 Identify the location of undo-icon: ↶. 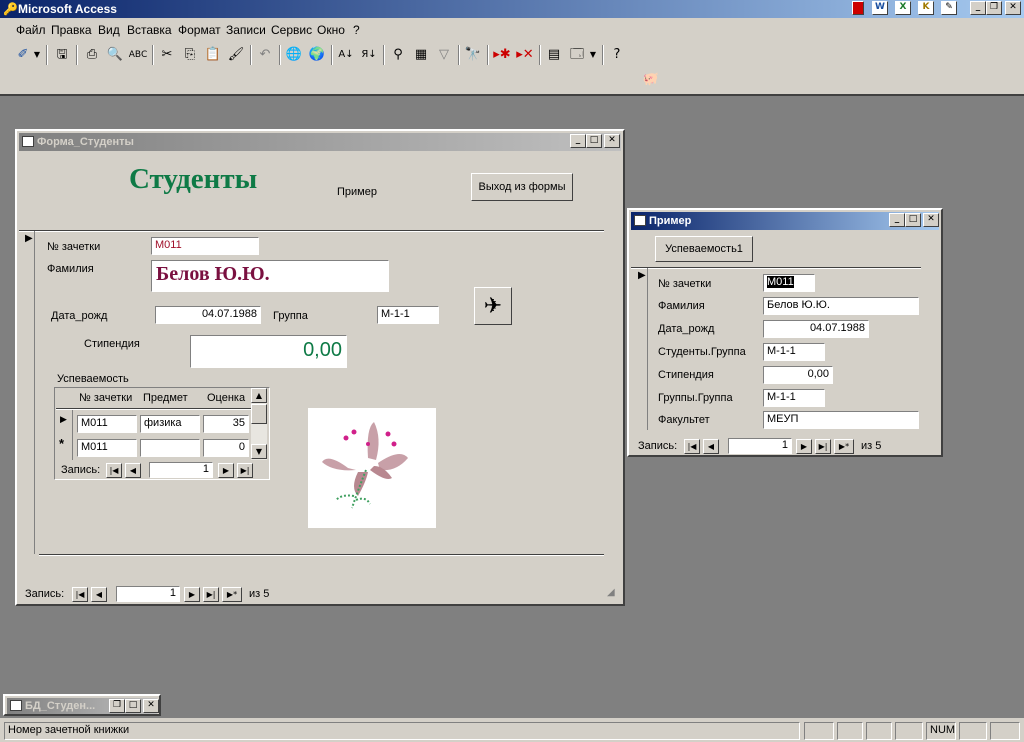
(265, 55).